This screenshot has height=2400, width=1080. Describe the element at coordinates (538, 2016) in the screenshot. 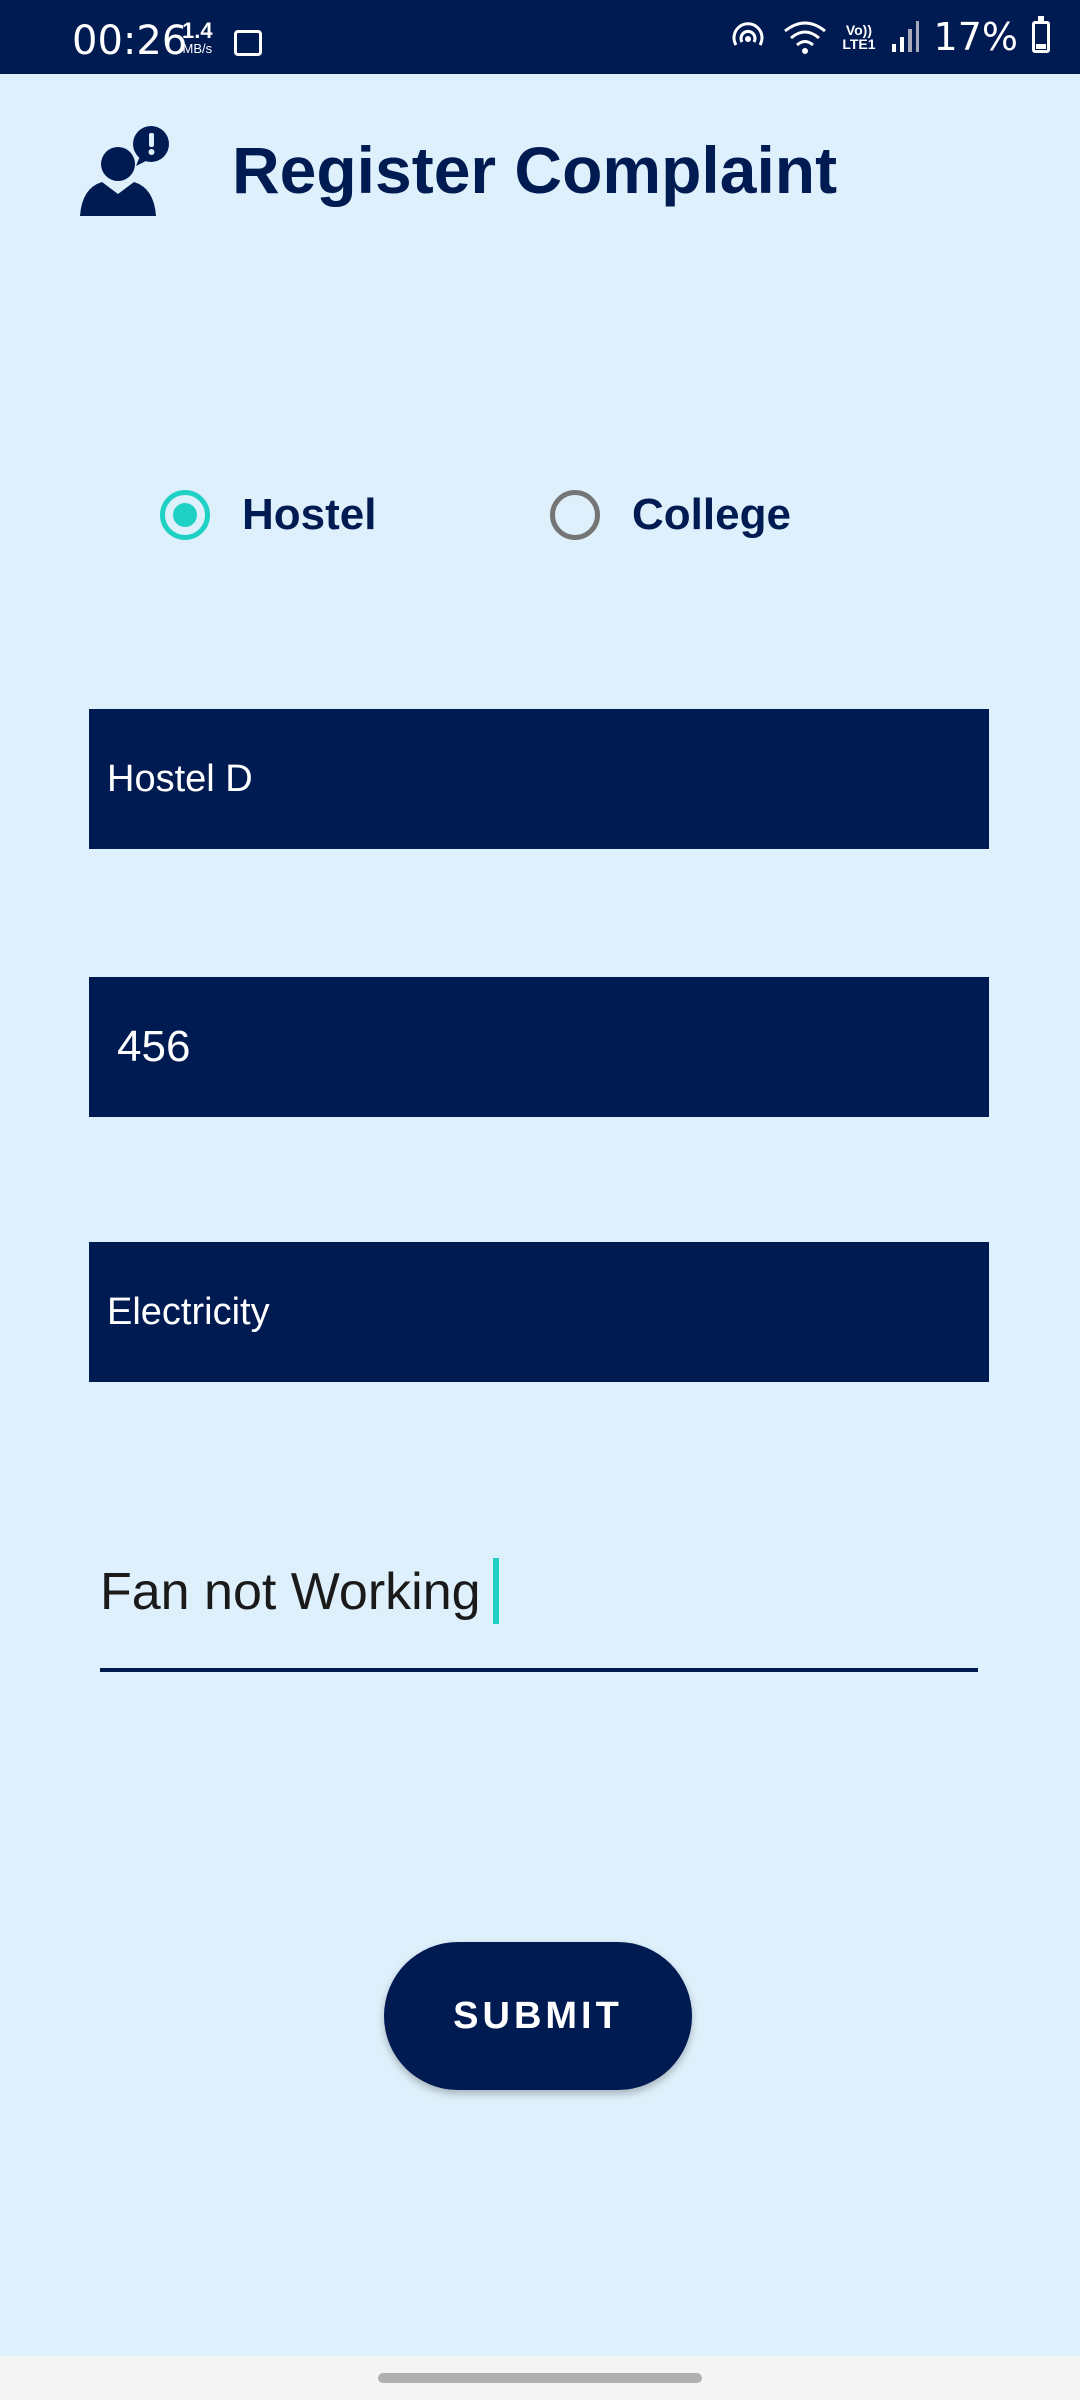

I see `submit-button: SUBMIT` at that location.